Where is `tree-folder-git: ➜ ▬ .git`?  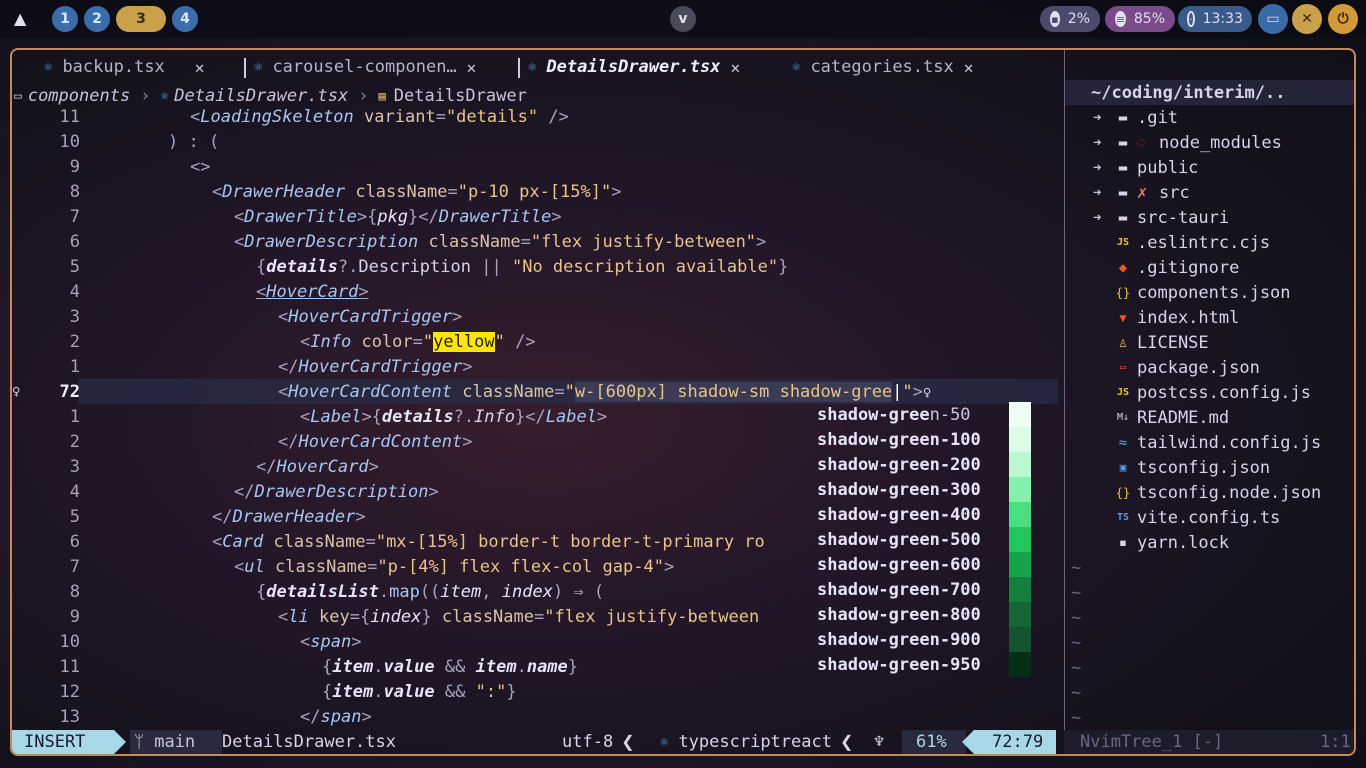 tree-folder-git: ➜ ▬ .git is located at coordinates (1209, 117).